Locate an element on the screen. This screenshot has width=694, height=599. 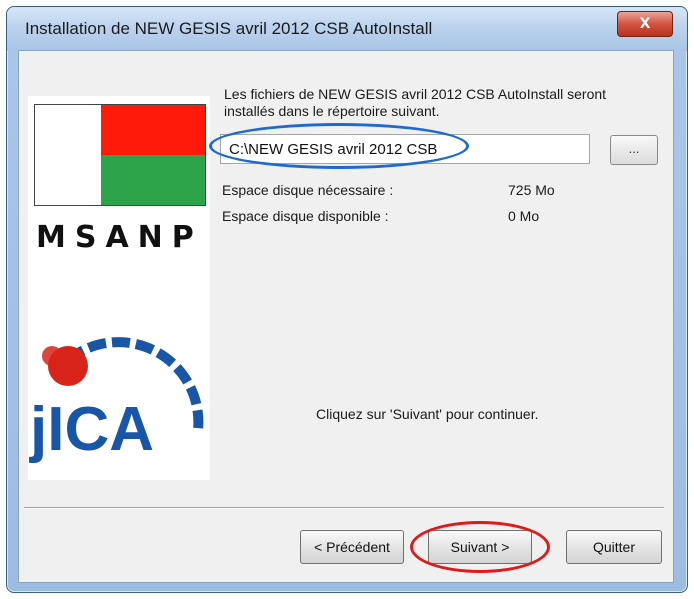
msanp-logo-text: MSANP is located at coordinates (119, 237).